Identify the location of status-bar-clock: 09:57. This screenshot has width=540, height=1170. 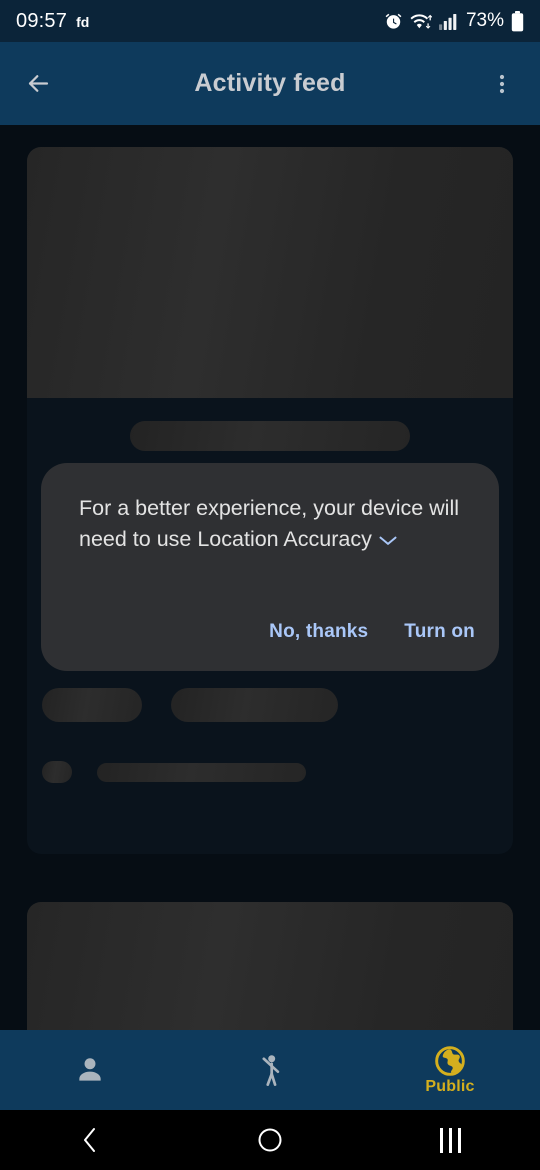
(42, 20).